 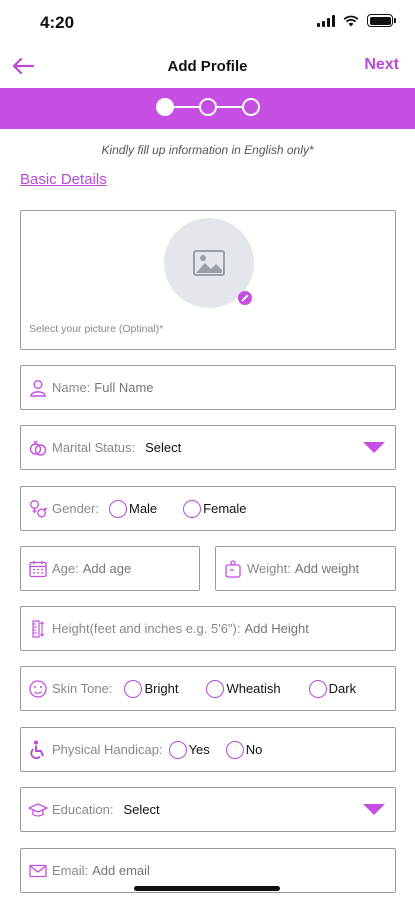 I want to click on status-icons, so click(x=356, y=20).